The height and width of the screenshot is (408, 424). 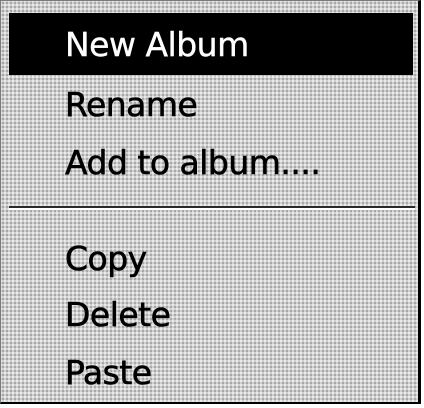 I want to click on menu-item-rename: Rename, so click(x=211, y=104).